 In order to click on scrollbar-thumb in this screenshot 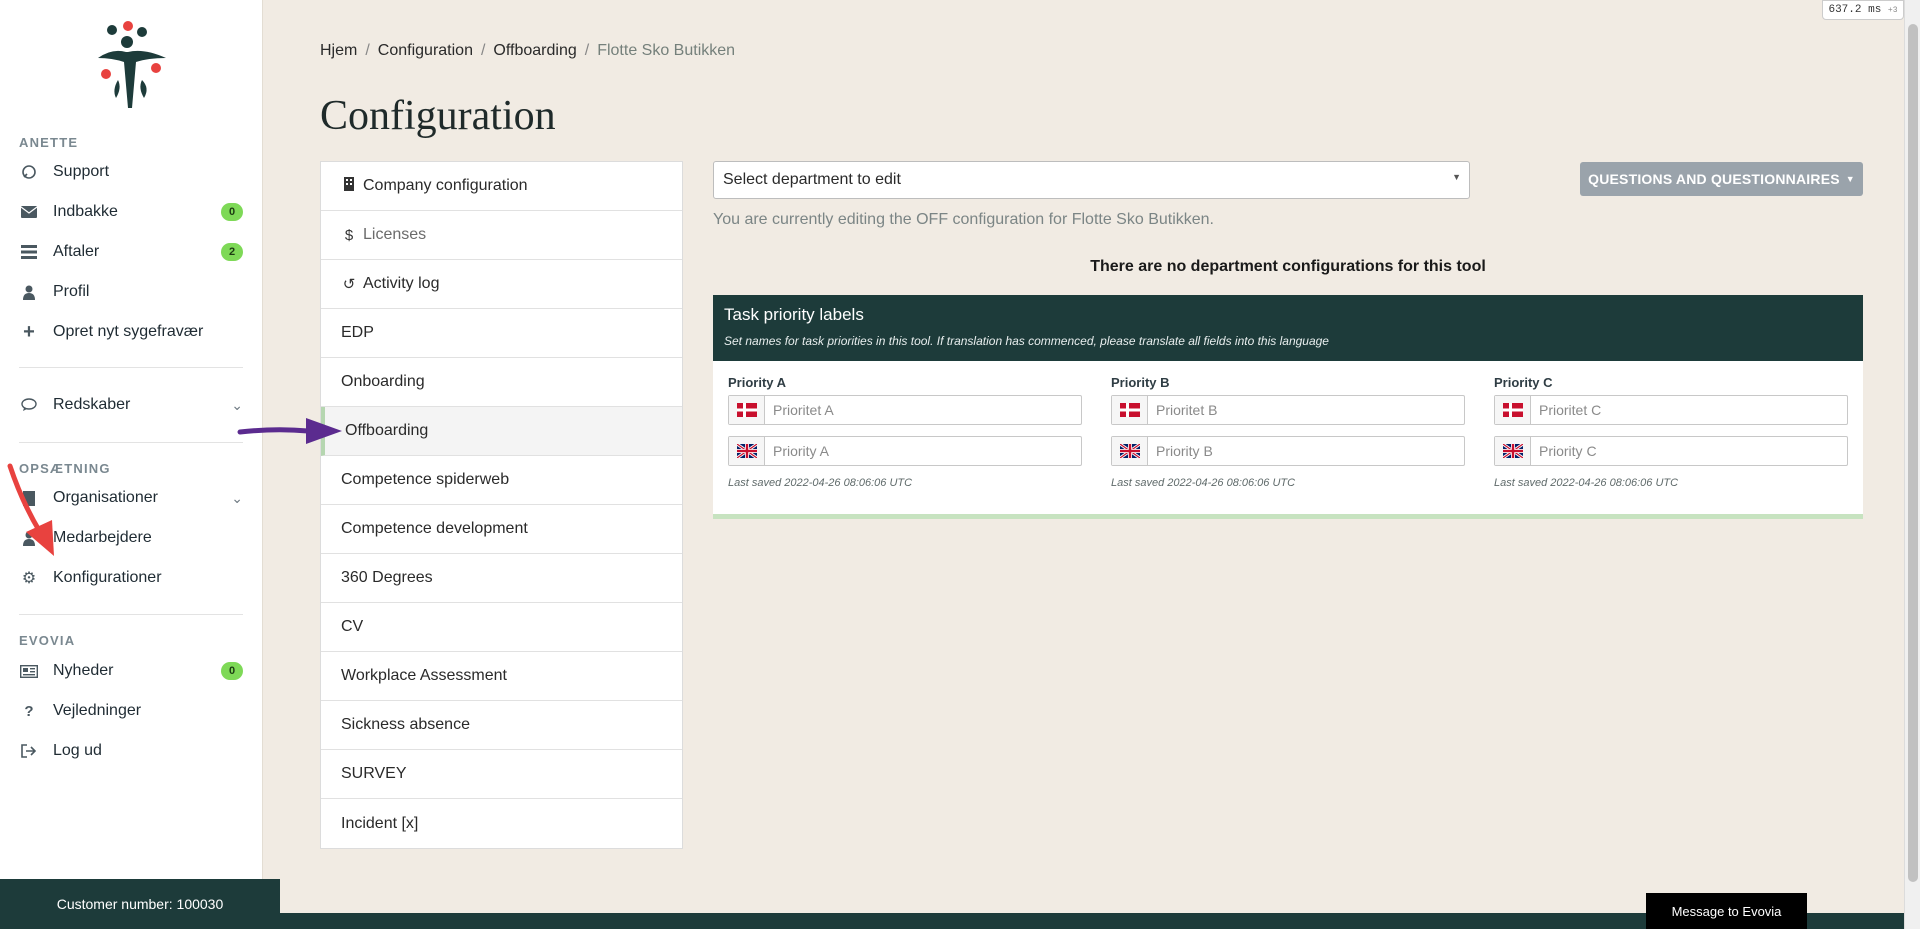, I will do `click(1913, 453)`.